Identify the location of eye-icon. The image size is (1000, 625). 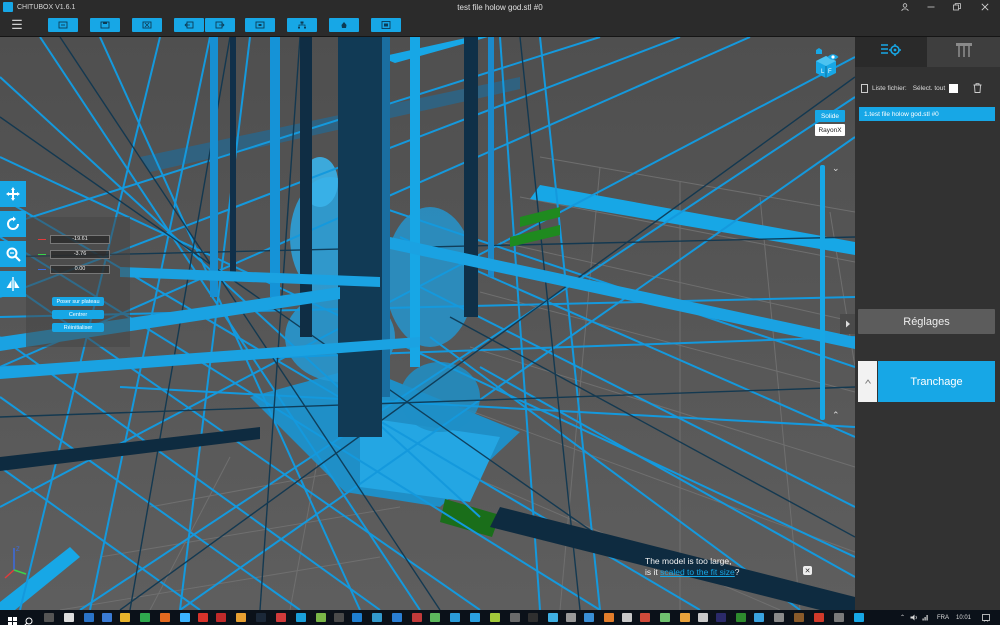
(833, 54).